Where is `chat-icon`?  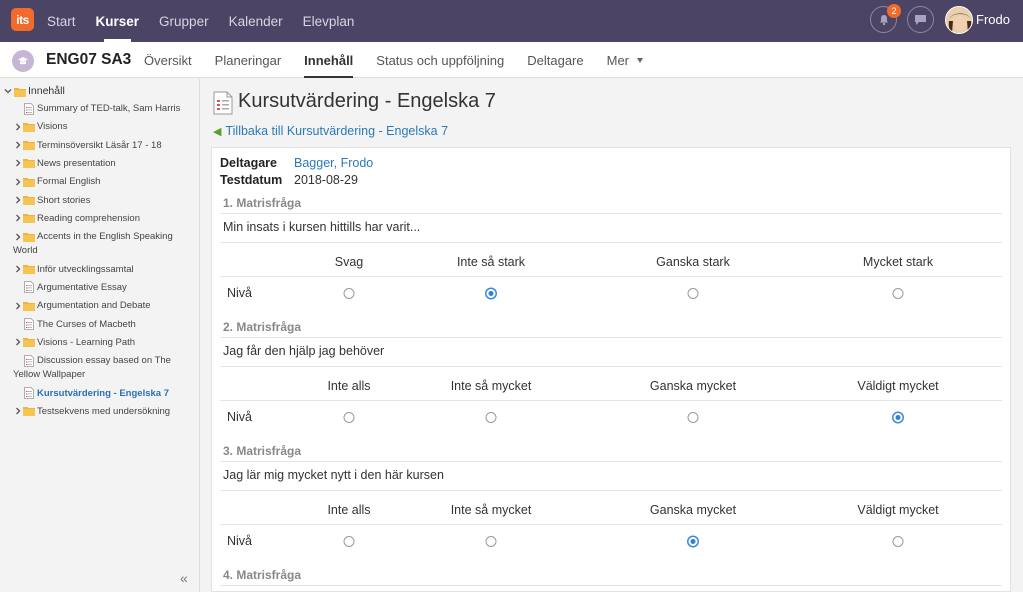
chat-icon is located at coordinates (920, 19).